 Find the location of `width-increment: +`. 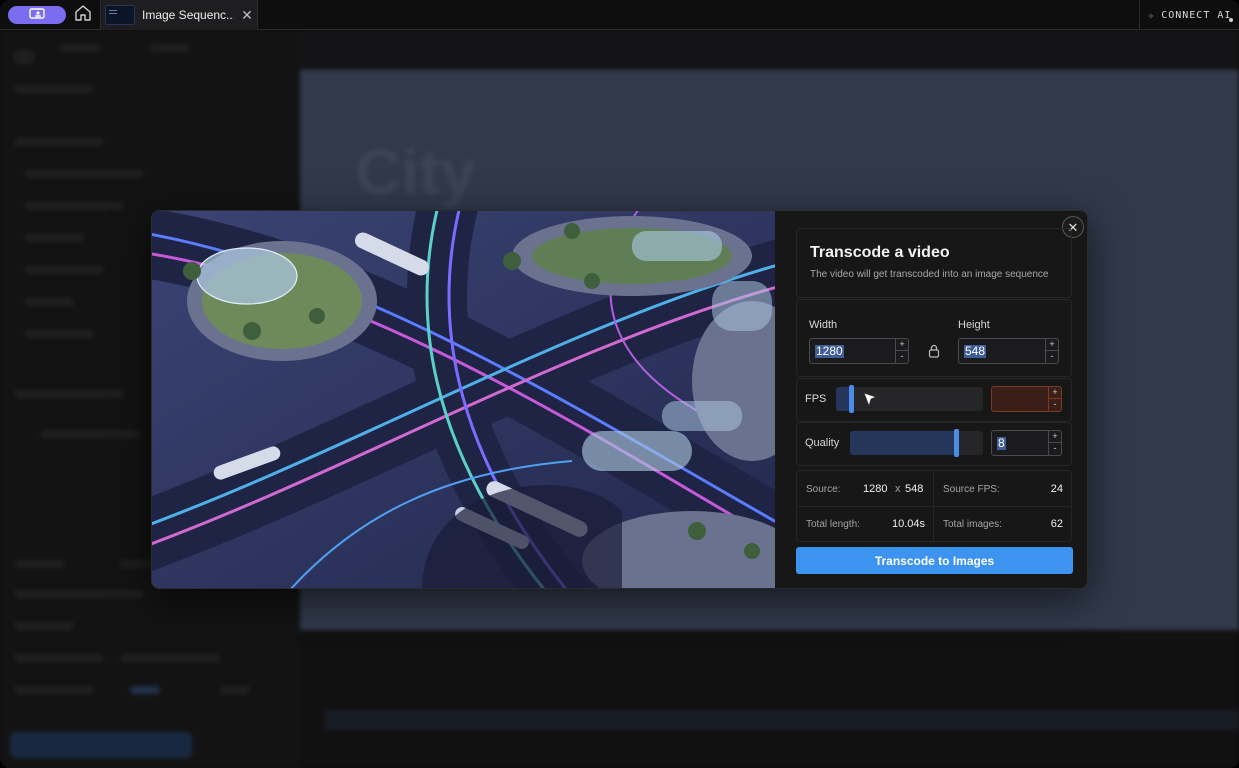

width-increment: + is located at coordinates (902, 345).